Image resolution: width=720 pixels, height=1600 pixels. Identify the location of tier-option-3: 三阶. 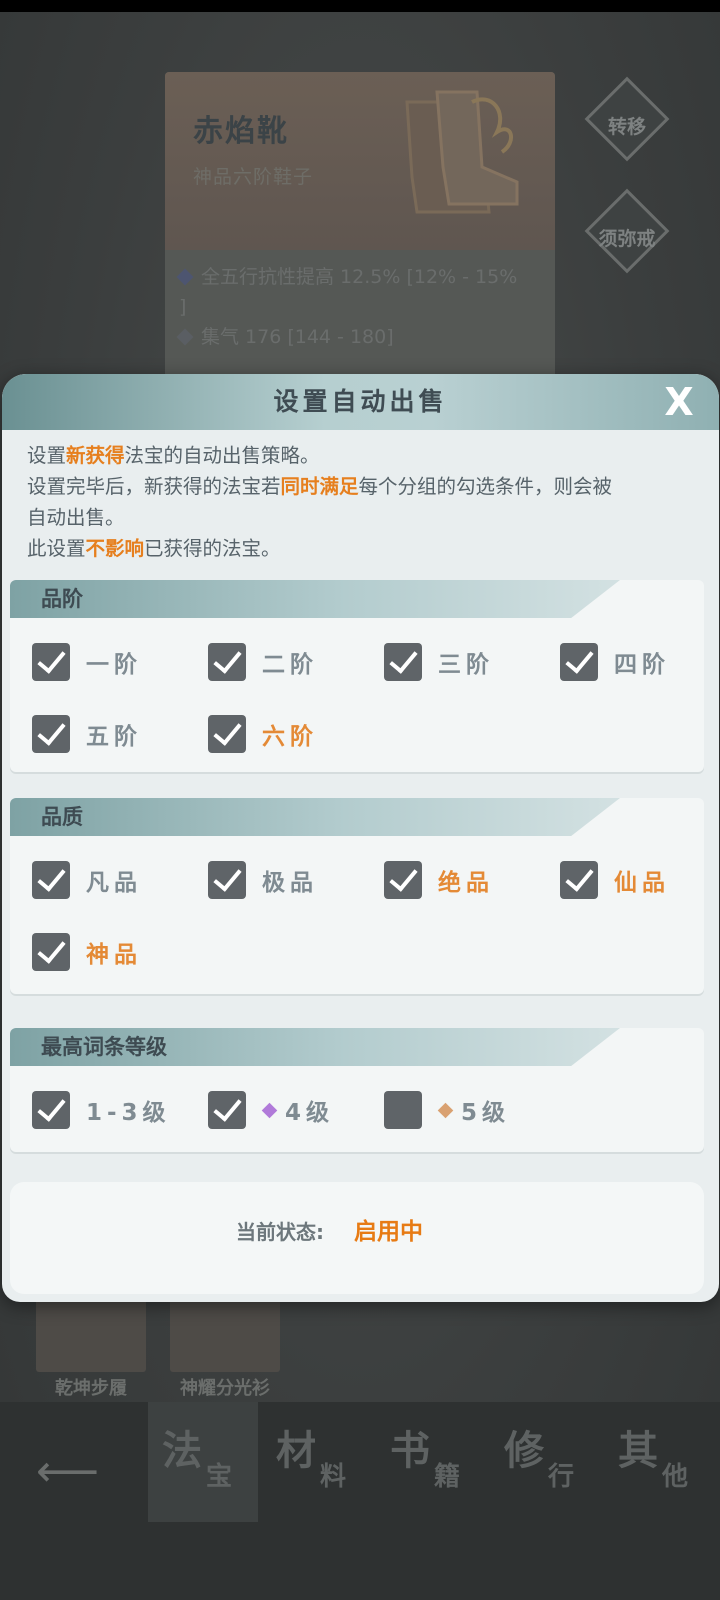
(439, 662).